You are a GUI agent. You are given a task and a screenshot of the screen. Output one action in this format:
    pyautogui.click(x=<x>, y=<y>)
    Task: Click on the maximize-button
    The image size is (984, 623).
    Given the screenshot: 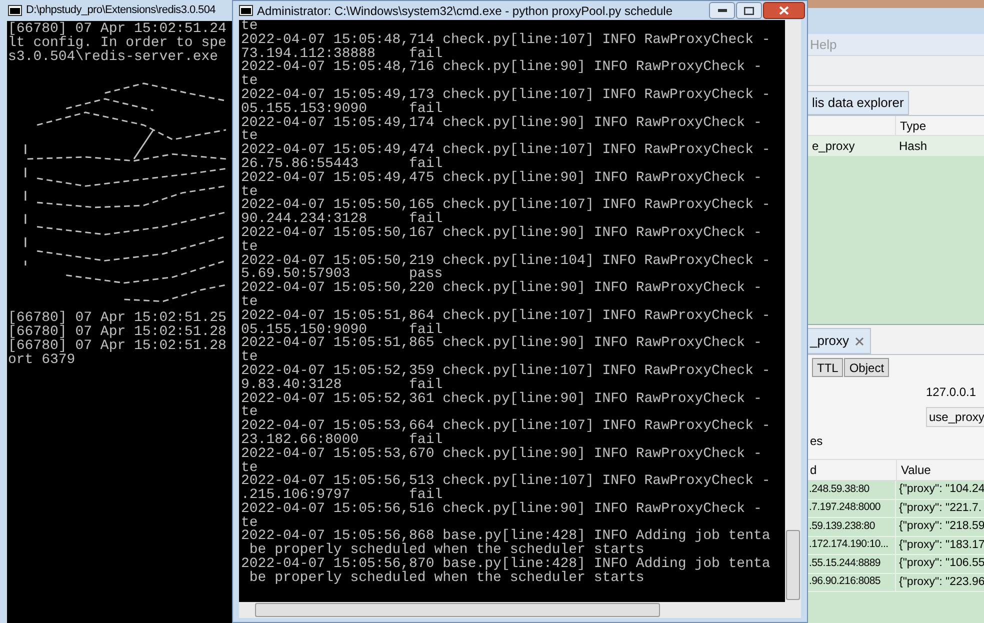 What is the action you would take?
    pyautogui.click(x=749, y=10)
    